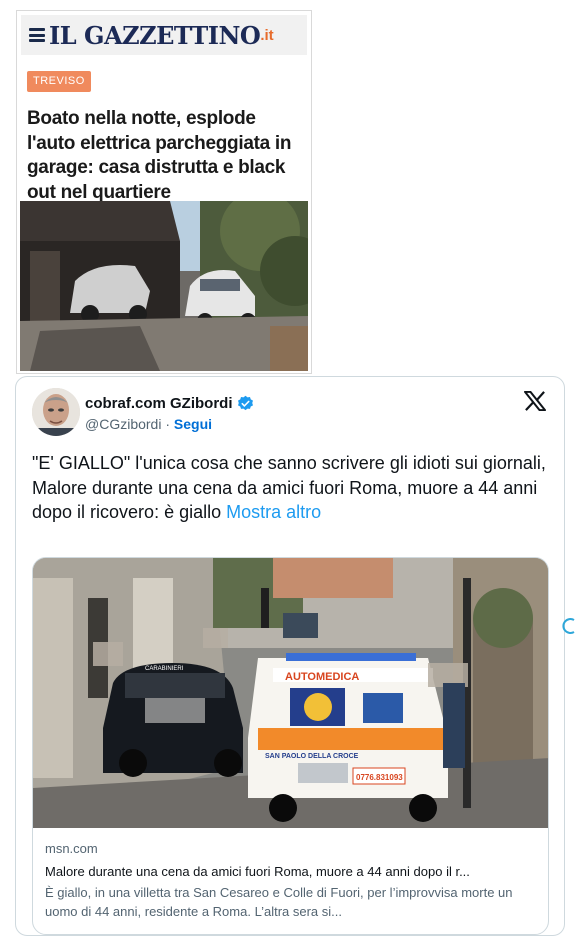  Describe the element at coordinates (245, 403) in the screenshot. I see `verified-badge-icon` at that location.